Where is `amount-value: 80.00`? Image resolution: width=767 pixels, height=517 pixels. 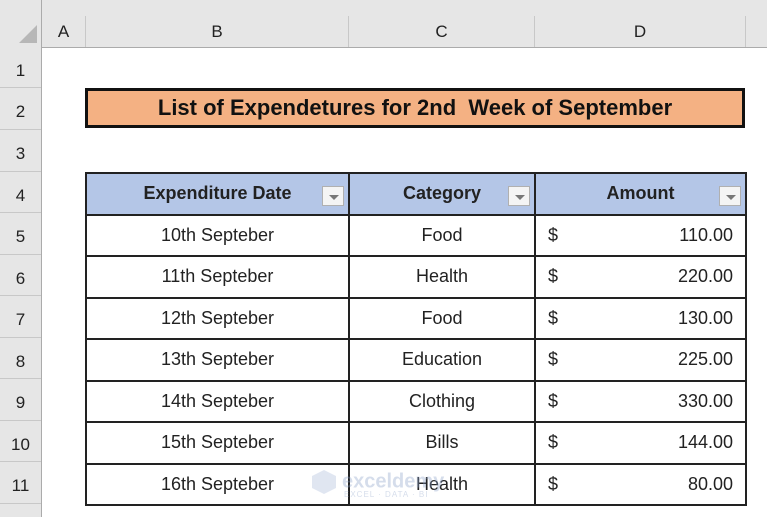
amount-value: 80.00 is located at coordinates (710, 483).